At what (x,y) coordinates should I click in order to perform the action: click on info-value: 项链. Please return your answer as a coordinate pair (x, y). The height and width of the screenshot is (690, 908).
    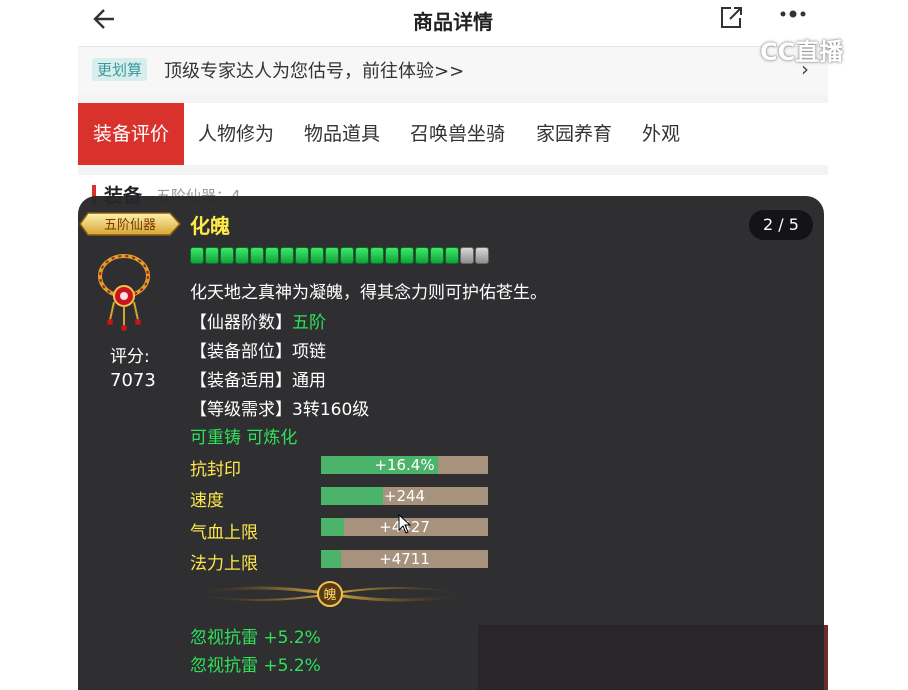
    Looking at the image, I should click on (309, 352).